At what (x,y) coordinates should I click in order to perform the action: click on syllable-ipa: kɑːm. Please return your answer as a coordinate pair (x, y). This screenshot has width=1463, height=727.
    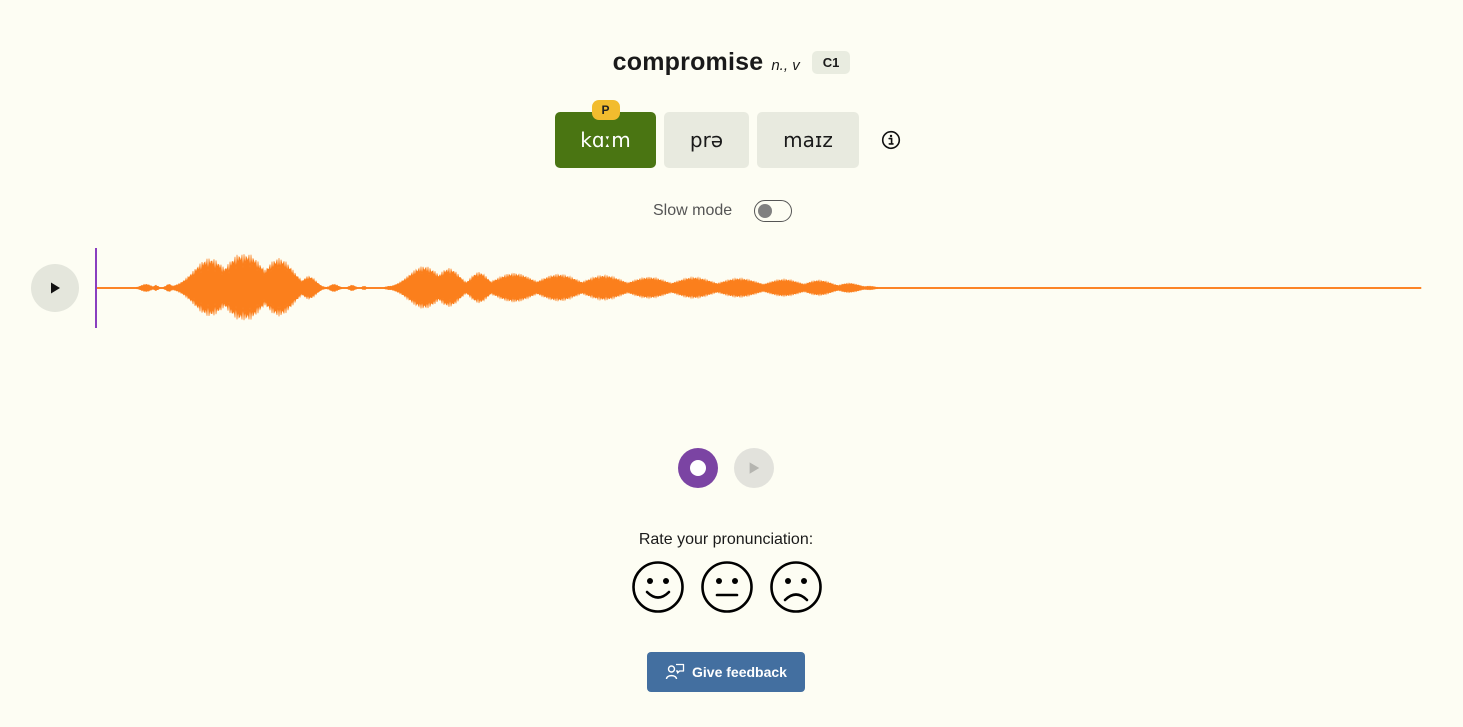
    Looking at the image, I should click on (605, 140).